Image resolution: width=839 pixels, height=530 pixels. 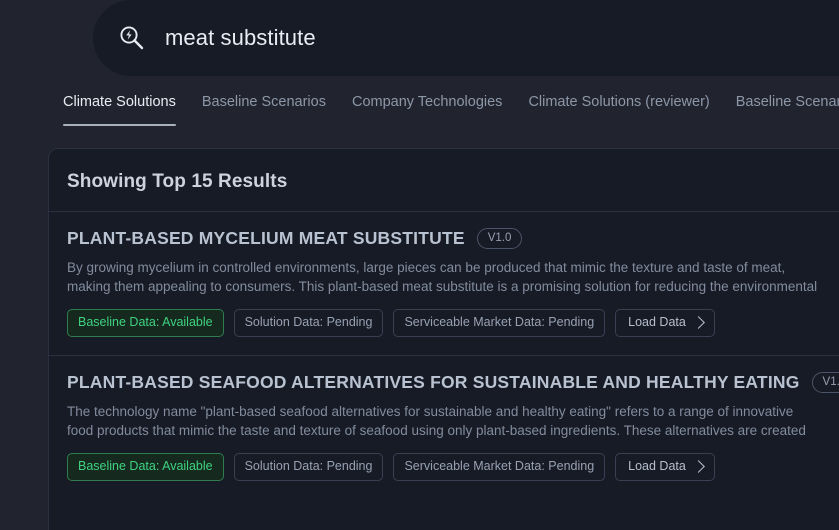 What do you see at coordinates (466, 38) in the screenshot?
I see `search-bar: meat substitute` at bounding box center [466, 38].